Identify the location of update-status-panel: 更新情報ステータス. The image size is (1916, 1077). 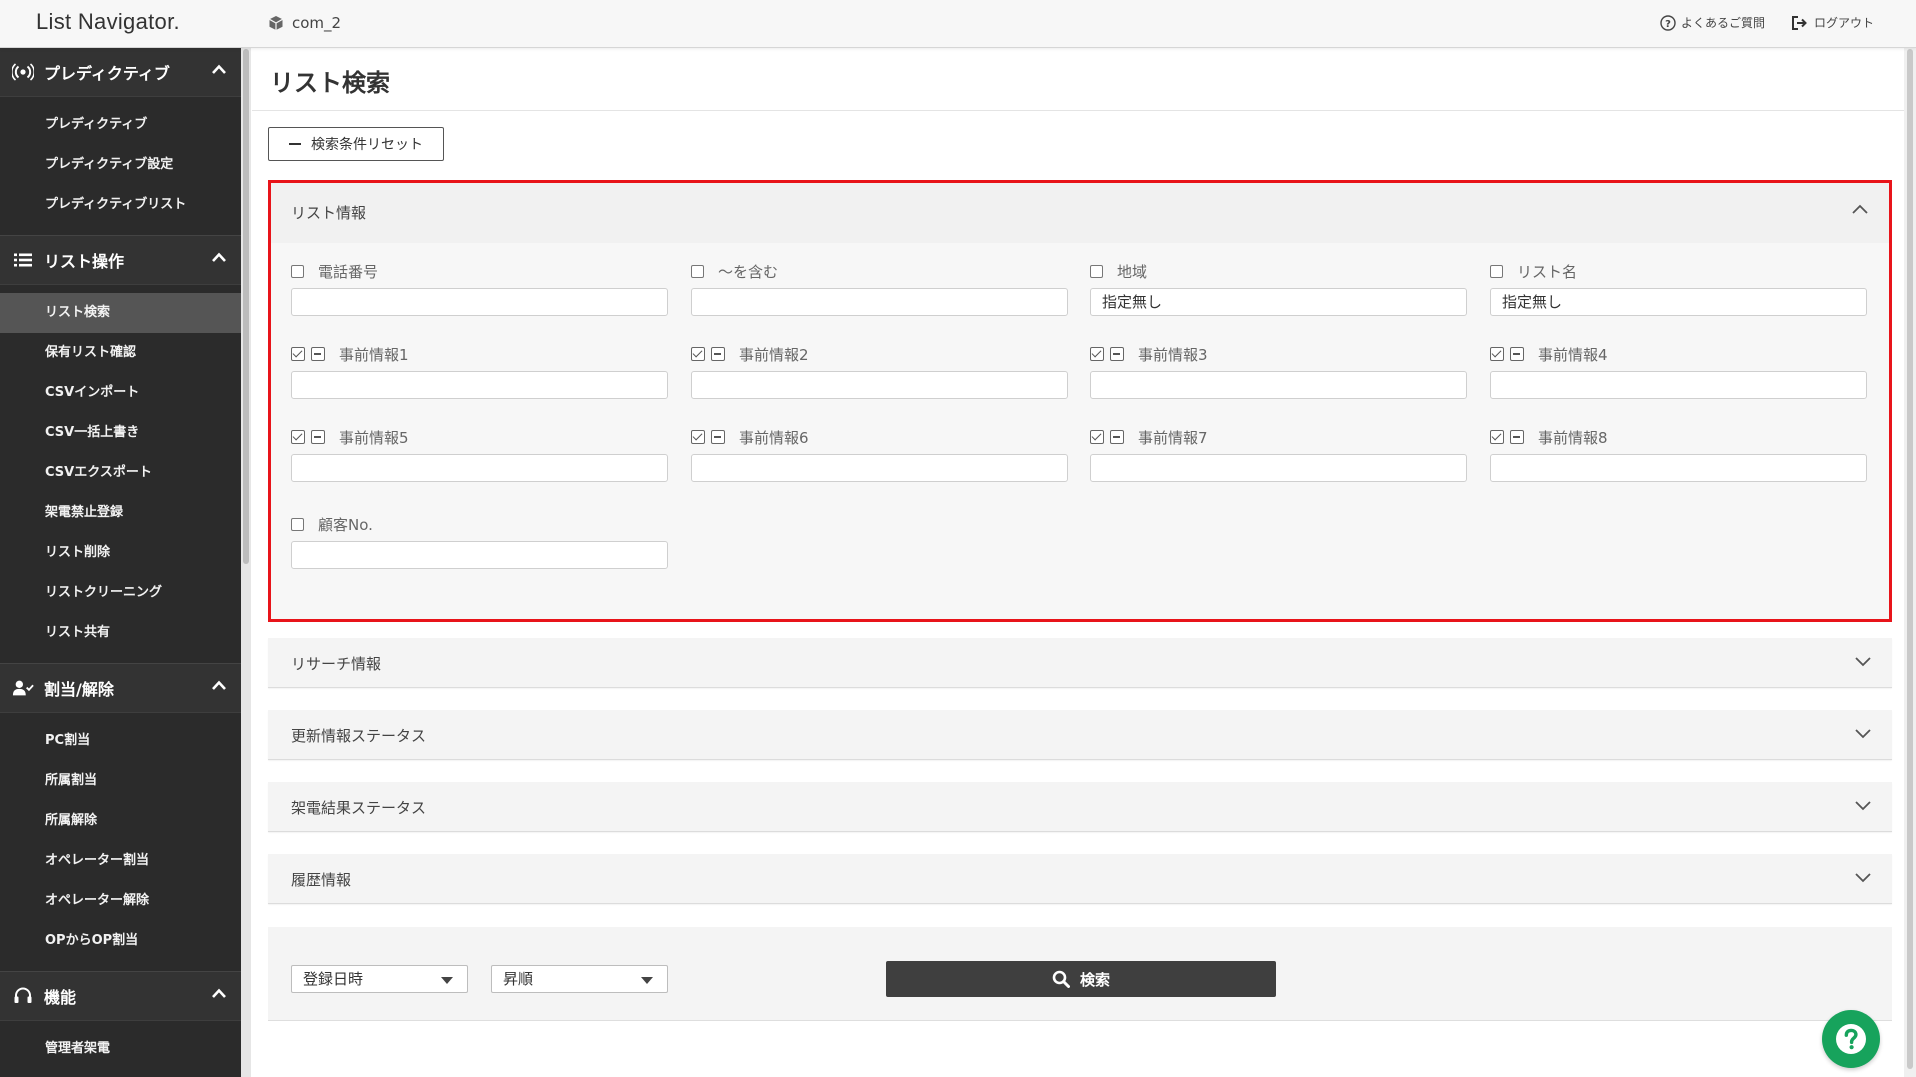
(1080, 735).